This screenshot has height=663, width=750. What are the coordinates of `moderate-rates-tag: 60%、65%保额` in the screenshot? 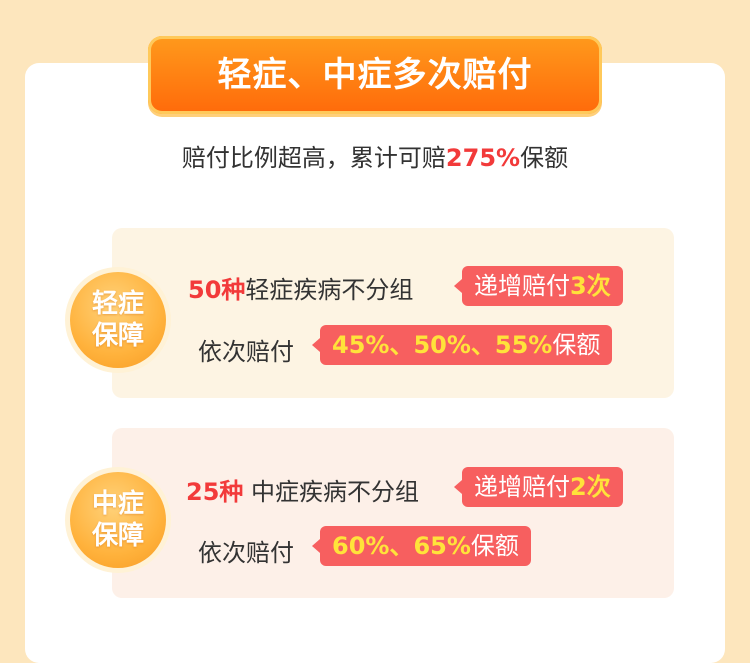 It's located at (421, 546).